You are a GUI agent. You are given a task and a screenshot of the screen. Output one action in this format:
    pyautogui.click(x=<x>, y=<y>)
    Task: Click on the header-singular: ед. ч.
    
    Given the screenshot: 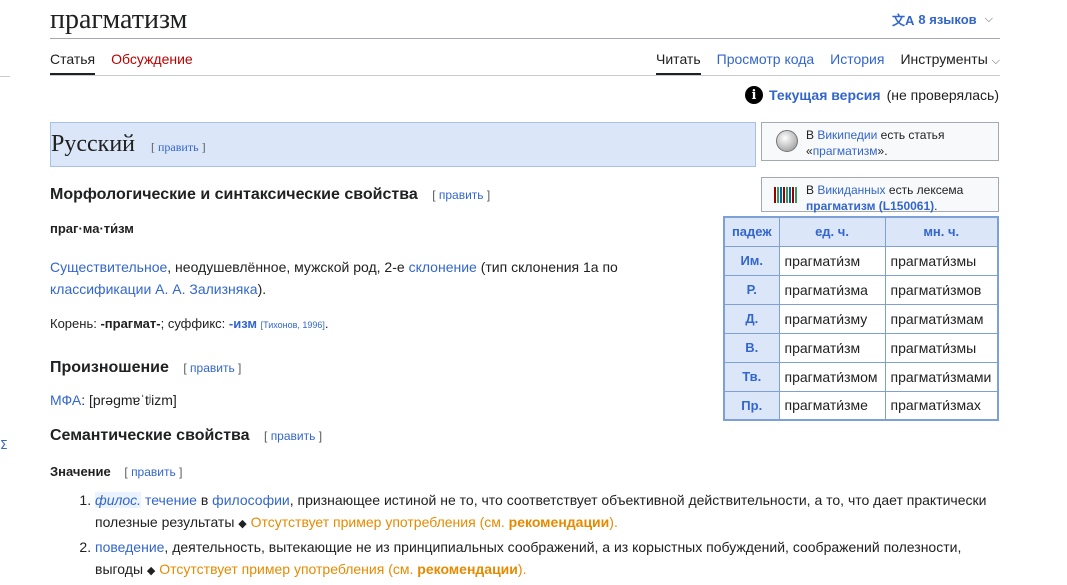 What is the action you would take?
    pyautogui.click(x=832, y=231)
    